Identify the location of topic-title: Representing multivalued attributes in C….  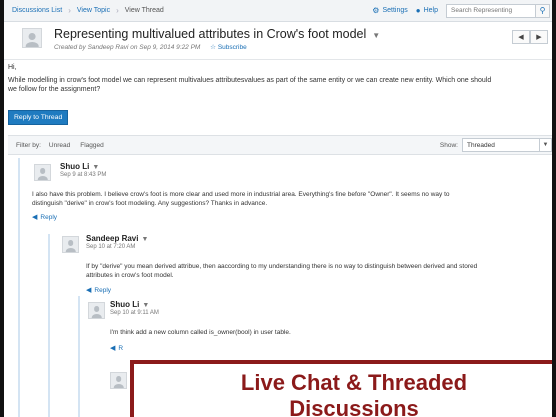
(210, 34).